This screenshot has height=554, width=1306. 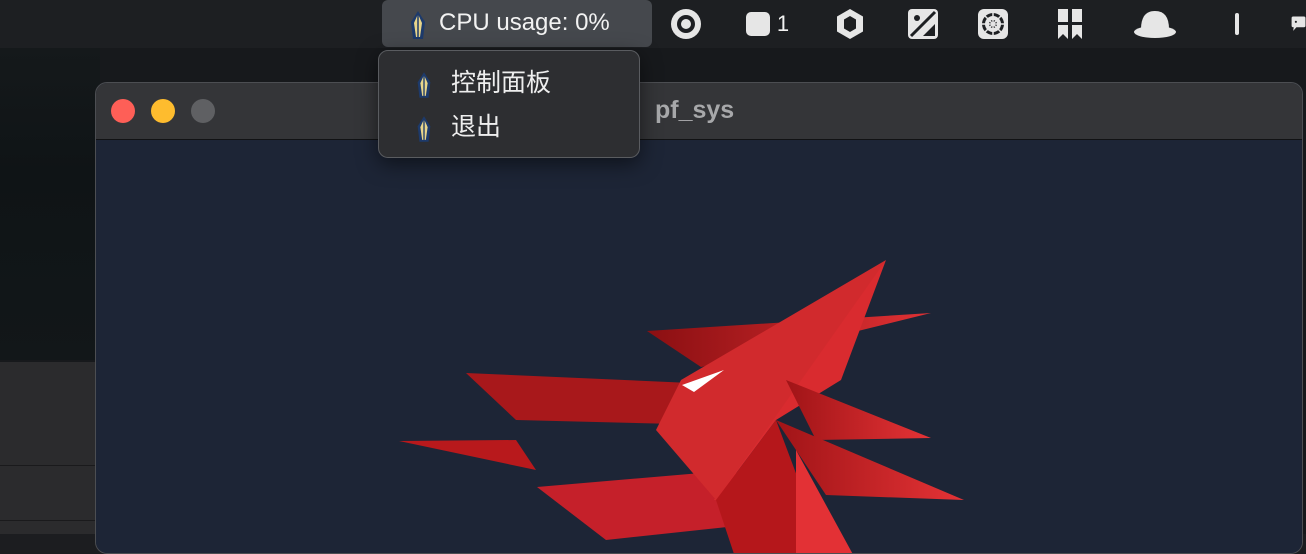 What do you see at coordinates (1070, 24) in the screenshot?
I see `bookmark-icon` at bounding box center [1070, 24].